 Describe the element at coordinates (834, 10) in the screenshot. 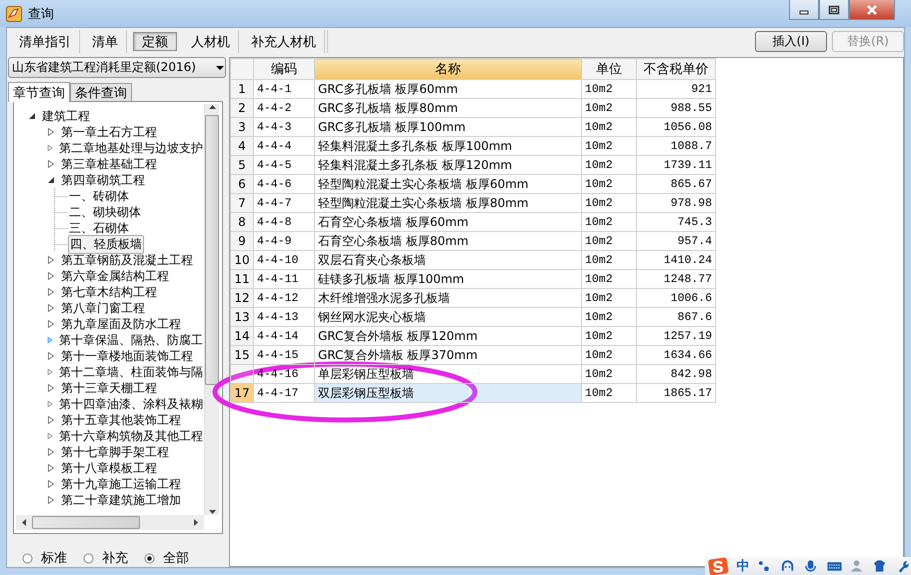

I see `maximize-button` at that location.